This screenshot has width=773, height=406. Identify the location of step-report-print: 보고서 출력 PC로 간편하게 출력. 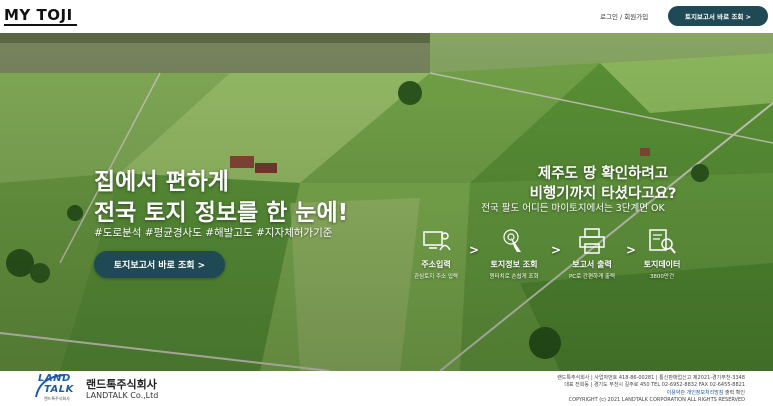
(592, 253).